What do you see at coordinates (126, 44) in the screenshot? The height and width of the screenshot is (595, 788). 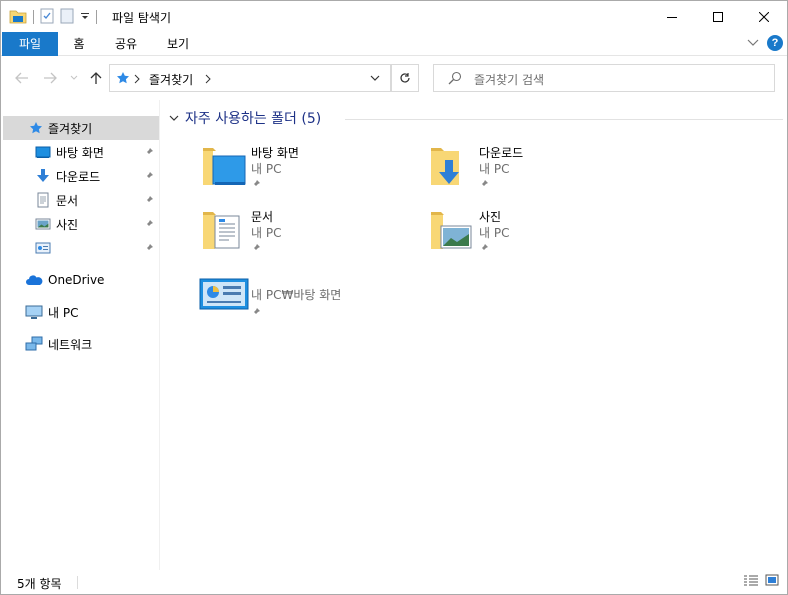 I see `tab-share: 공유` at bounding box center [126, 44].